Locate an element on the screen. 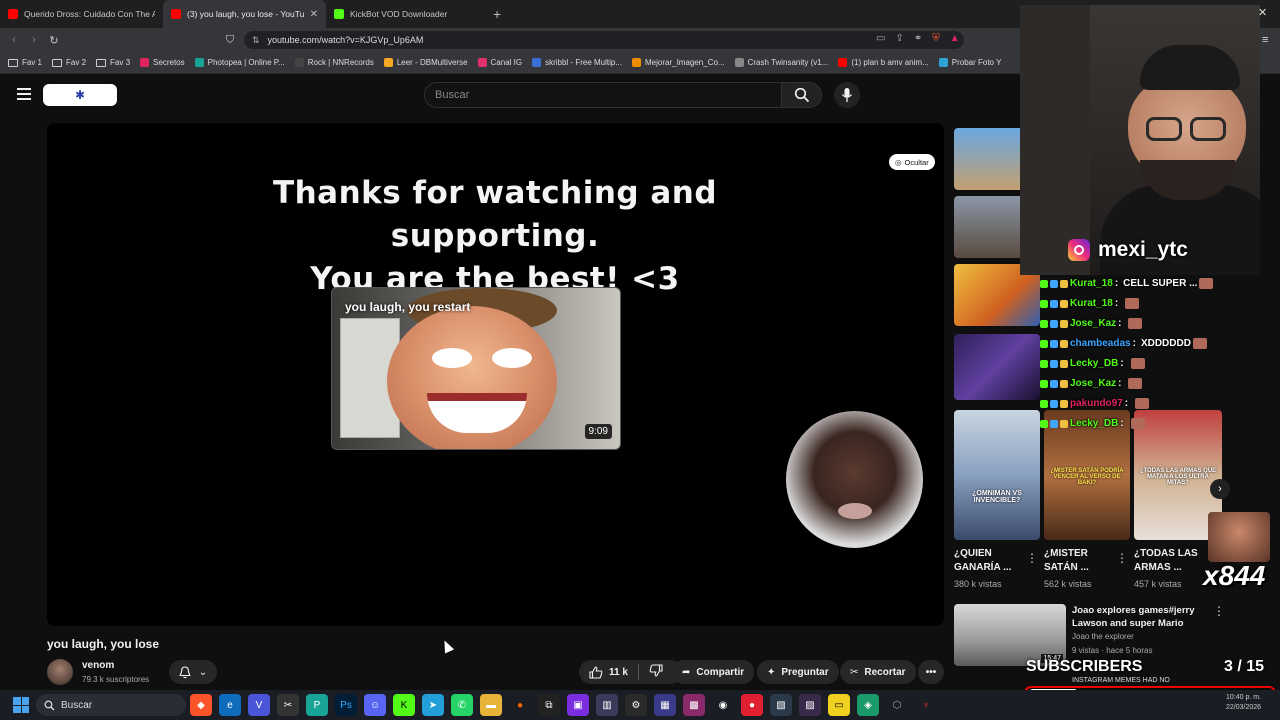 This screenshot has height=720, width=1280. short-thumbnail-1: ¿OMNIMAN VS INVENCIBLE? is located at coordinates (997, 475).